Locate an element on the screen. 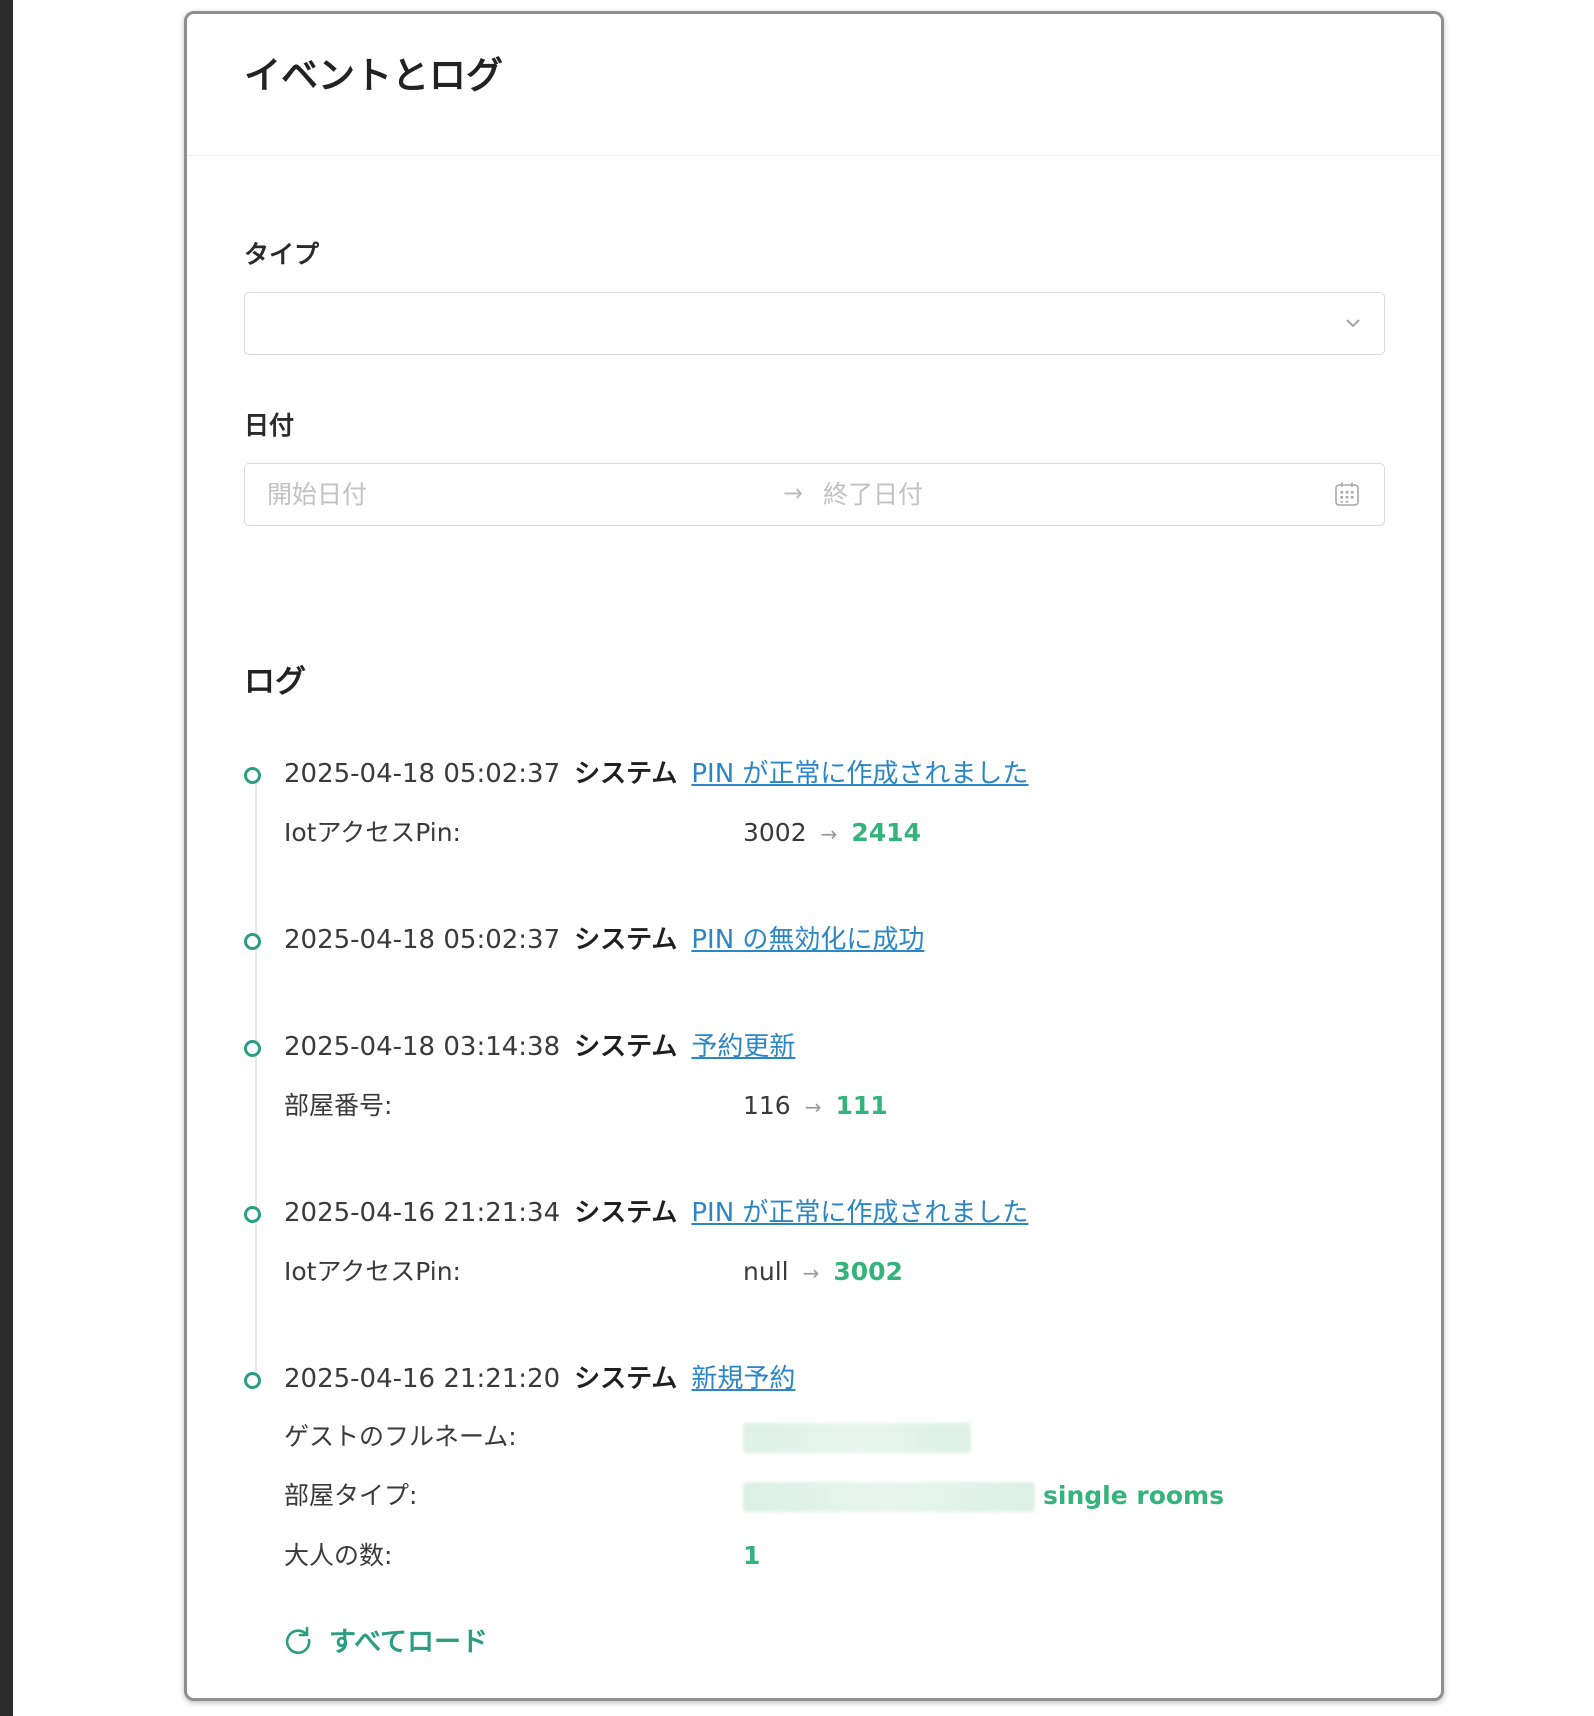 This screenshot has height=1716, width=1594. detail-values: null → 3002 is located at coordinates (823, 1272).